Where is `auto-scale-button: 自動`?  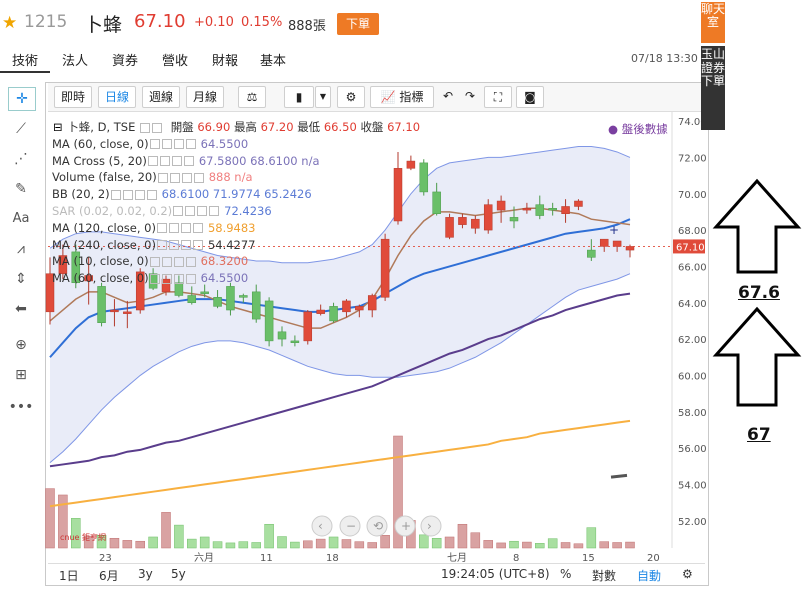
auto-scale-button: 自動 is located at coordinates (649, 575).